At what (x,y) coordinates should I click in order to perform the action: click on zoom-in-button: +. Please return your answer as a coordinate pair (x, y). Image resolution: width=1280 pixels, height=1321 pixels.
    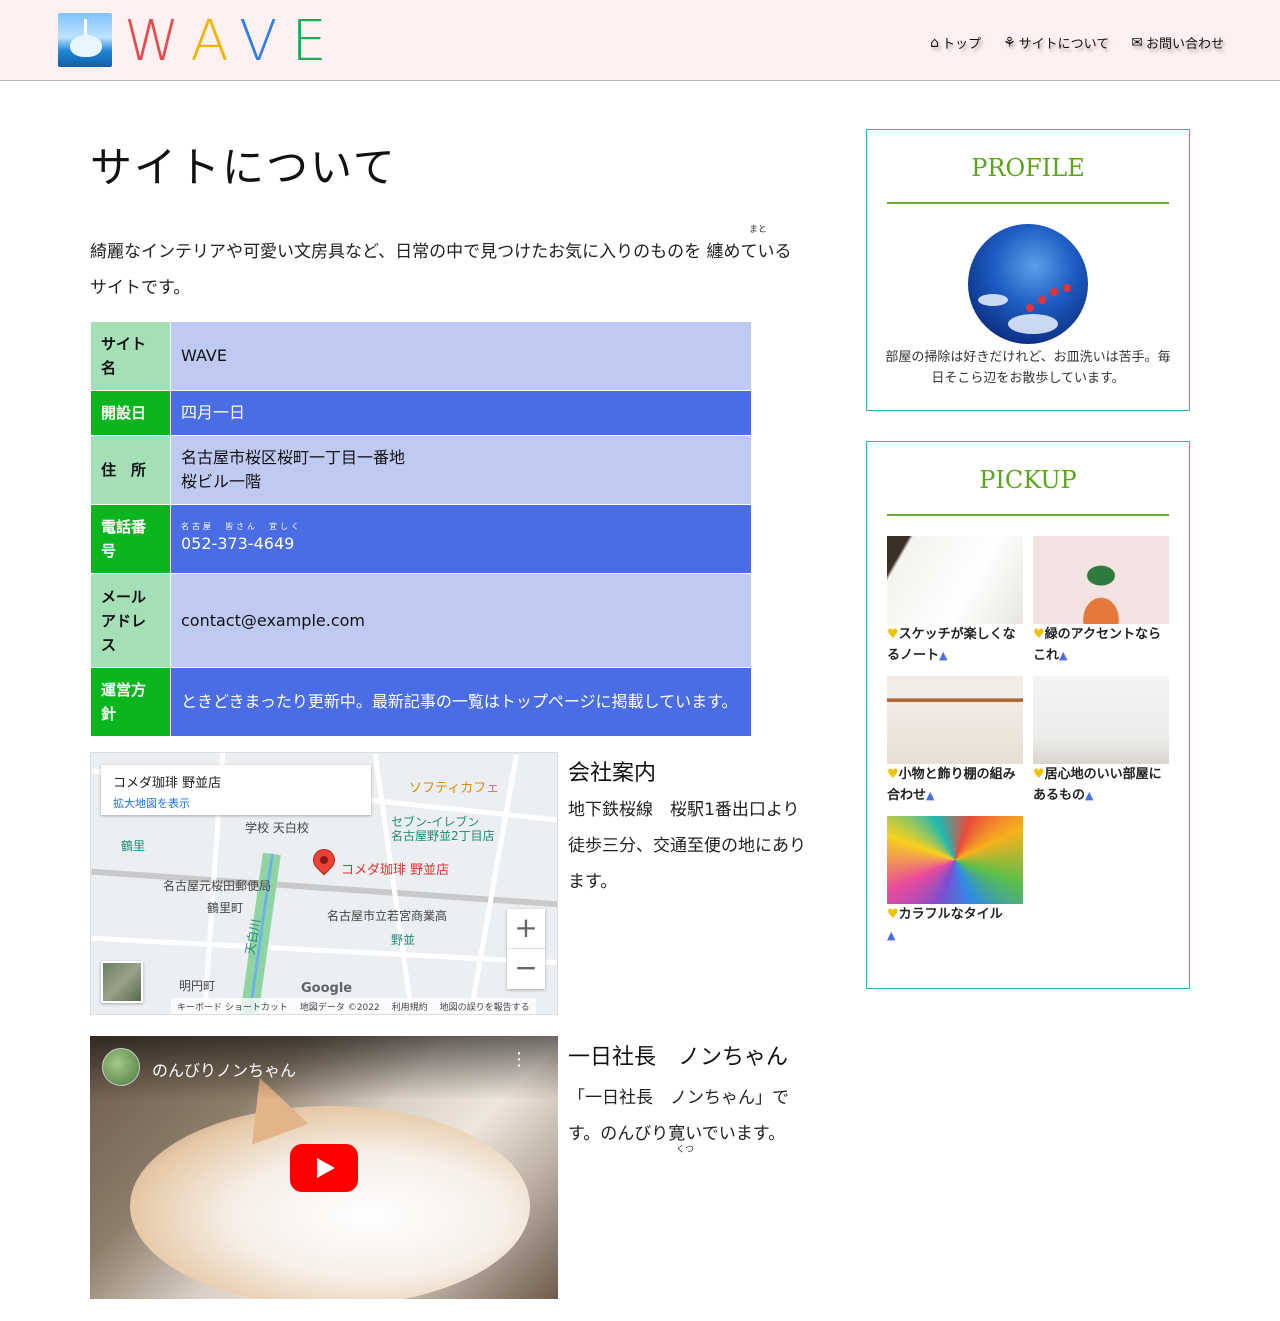
    Looking at the image, I should click on (526, 929).